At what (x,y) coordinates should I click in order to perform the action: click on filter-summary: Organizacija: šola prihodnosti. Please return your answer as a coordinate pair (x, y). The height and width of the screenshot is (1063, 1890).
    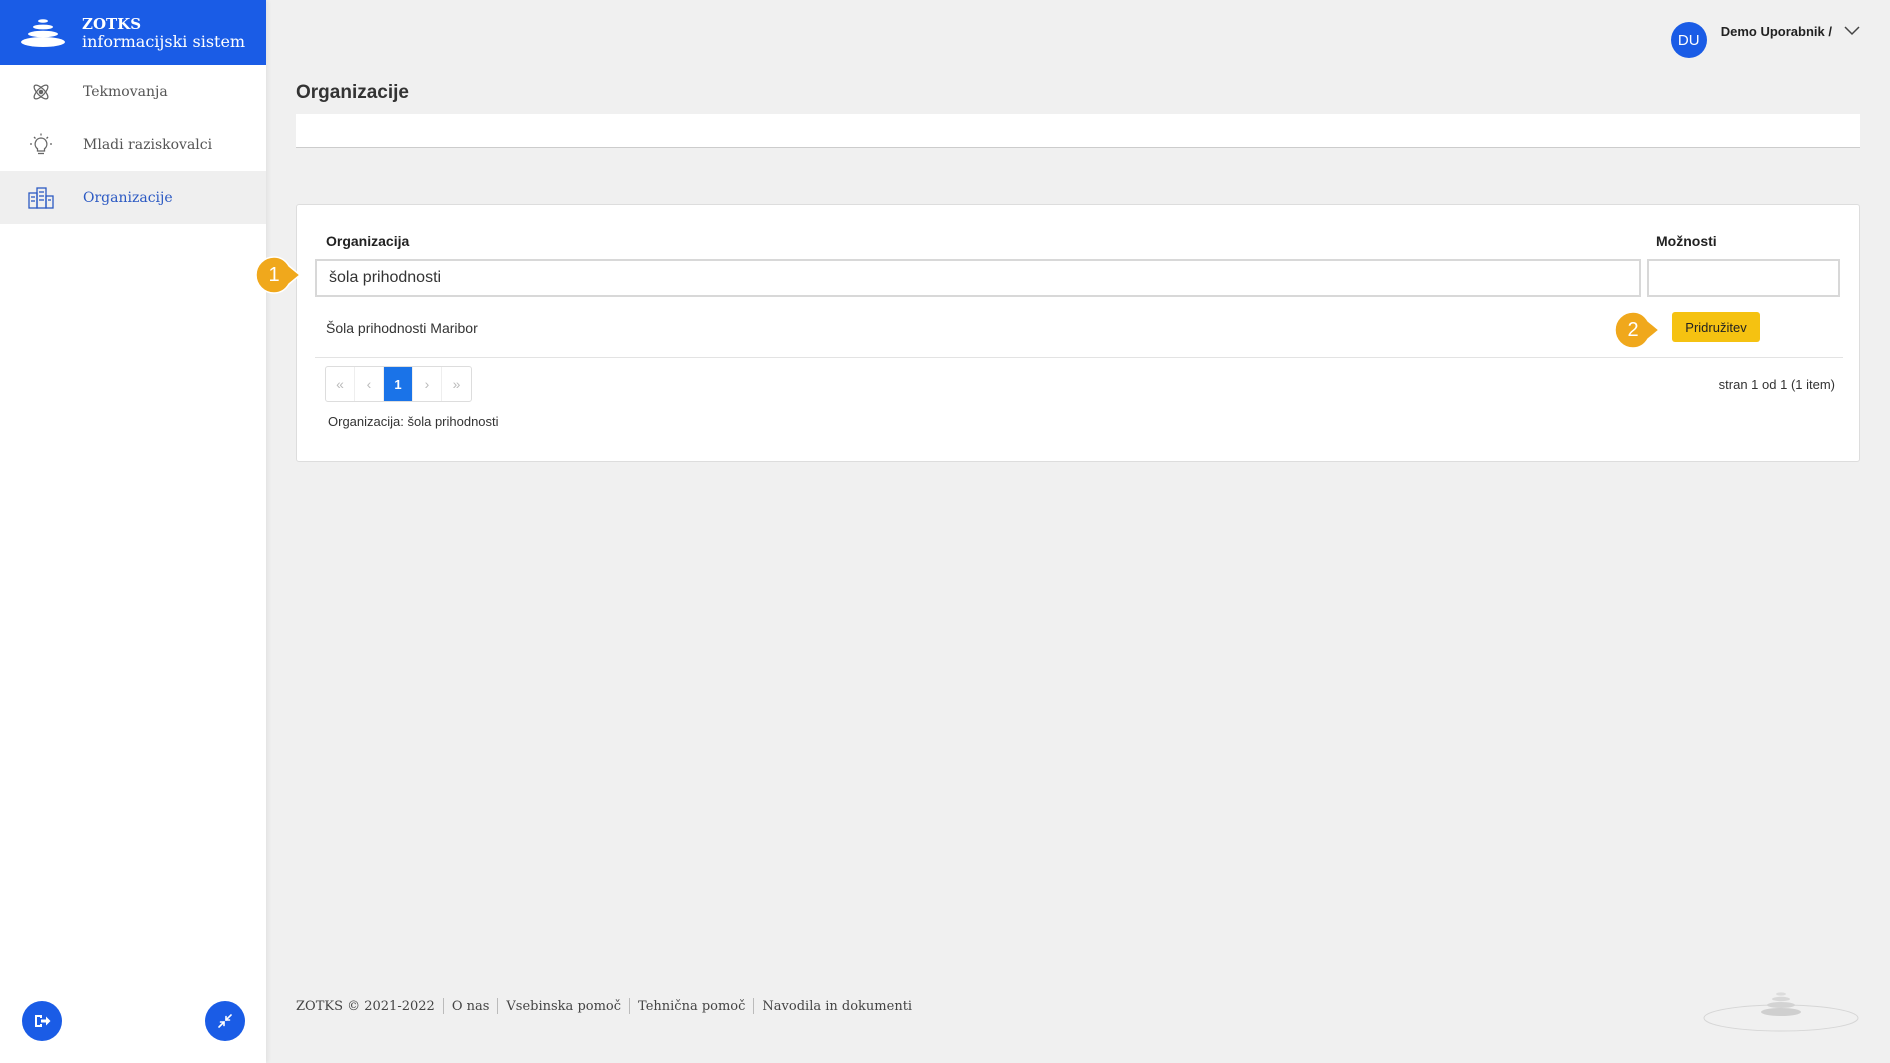
    Looking at the image, I should click on (413, 421).